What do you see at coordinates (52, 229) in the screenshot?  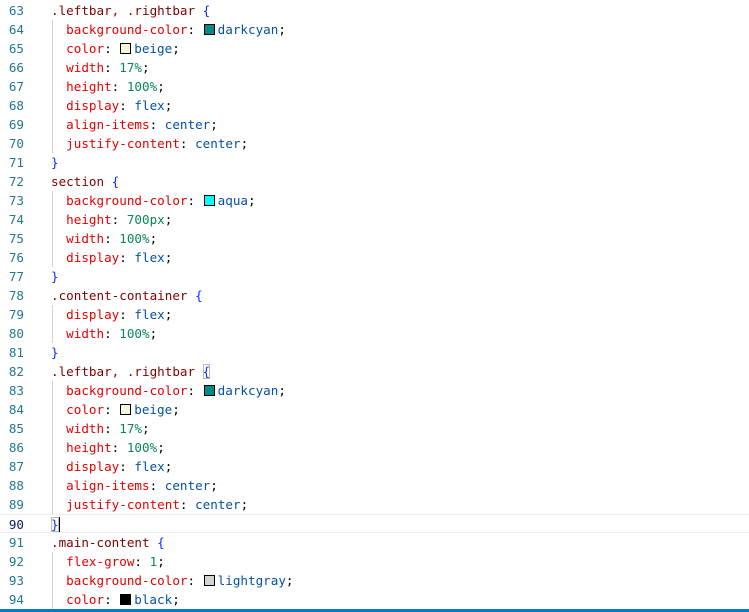 I see `indent-guide` at bounding box center [52, 229].